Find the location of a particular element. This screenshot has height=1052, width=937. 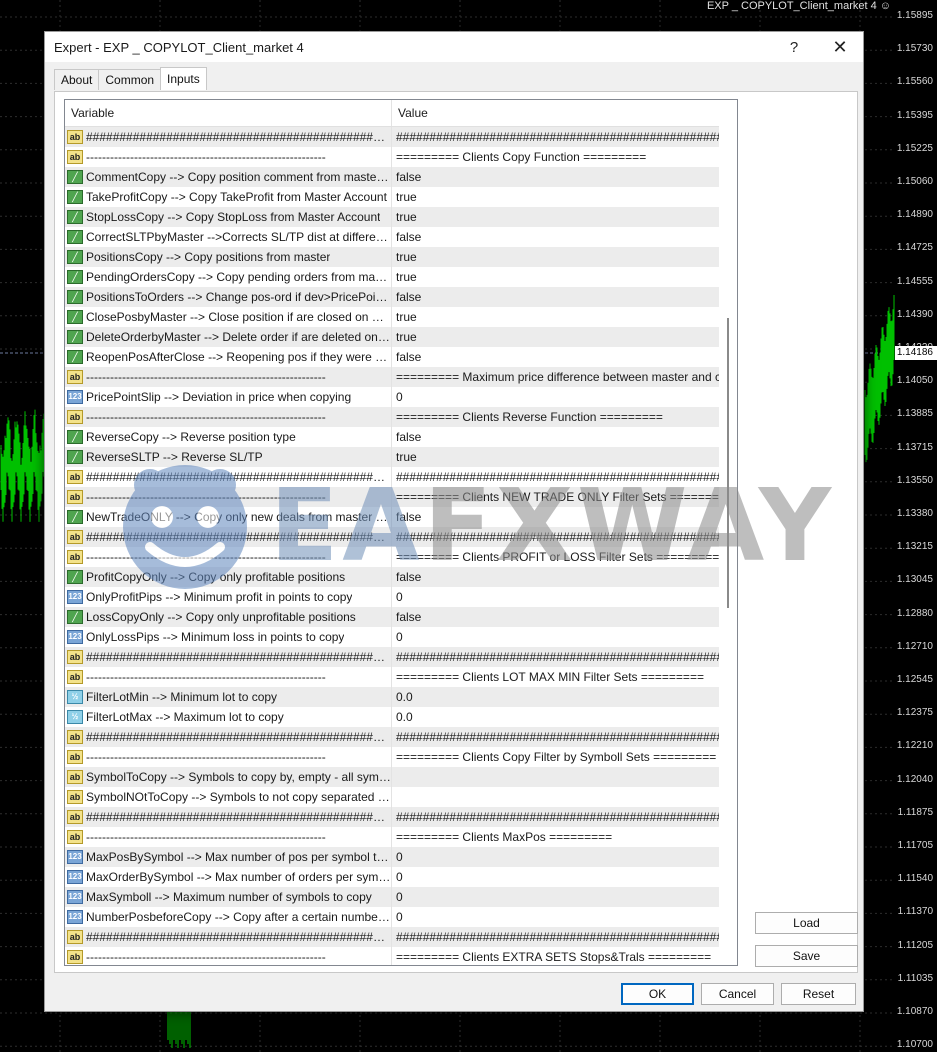

column-header-variable: Variable is located at coordinates (228, 113).